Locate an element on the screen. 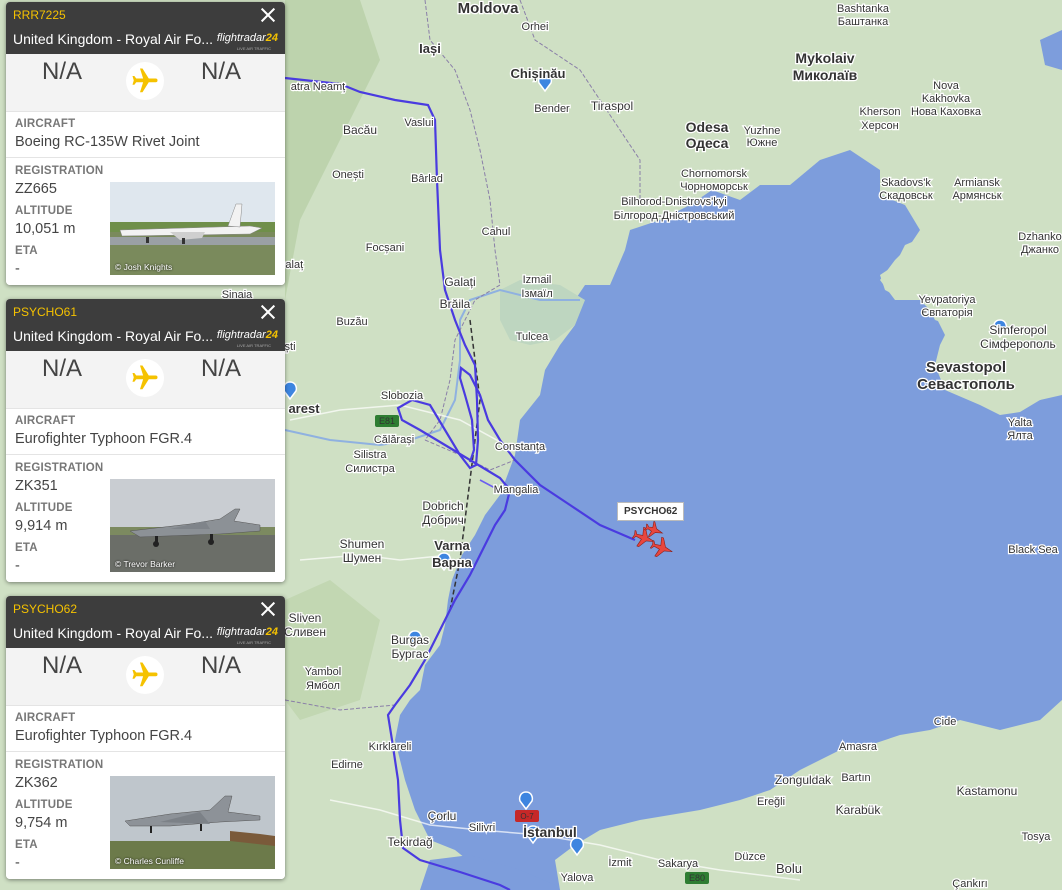 The height and width of the screenshot is (890, 1062). svg-text: Сімферополь is located at coordinates (1018, 344).